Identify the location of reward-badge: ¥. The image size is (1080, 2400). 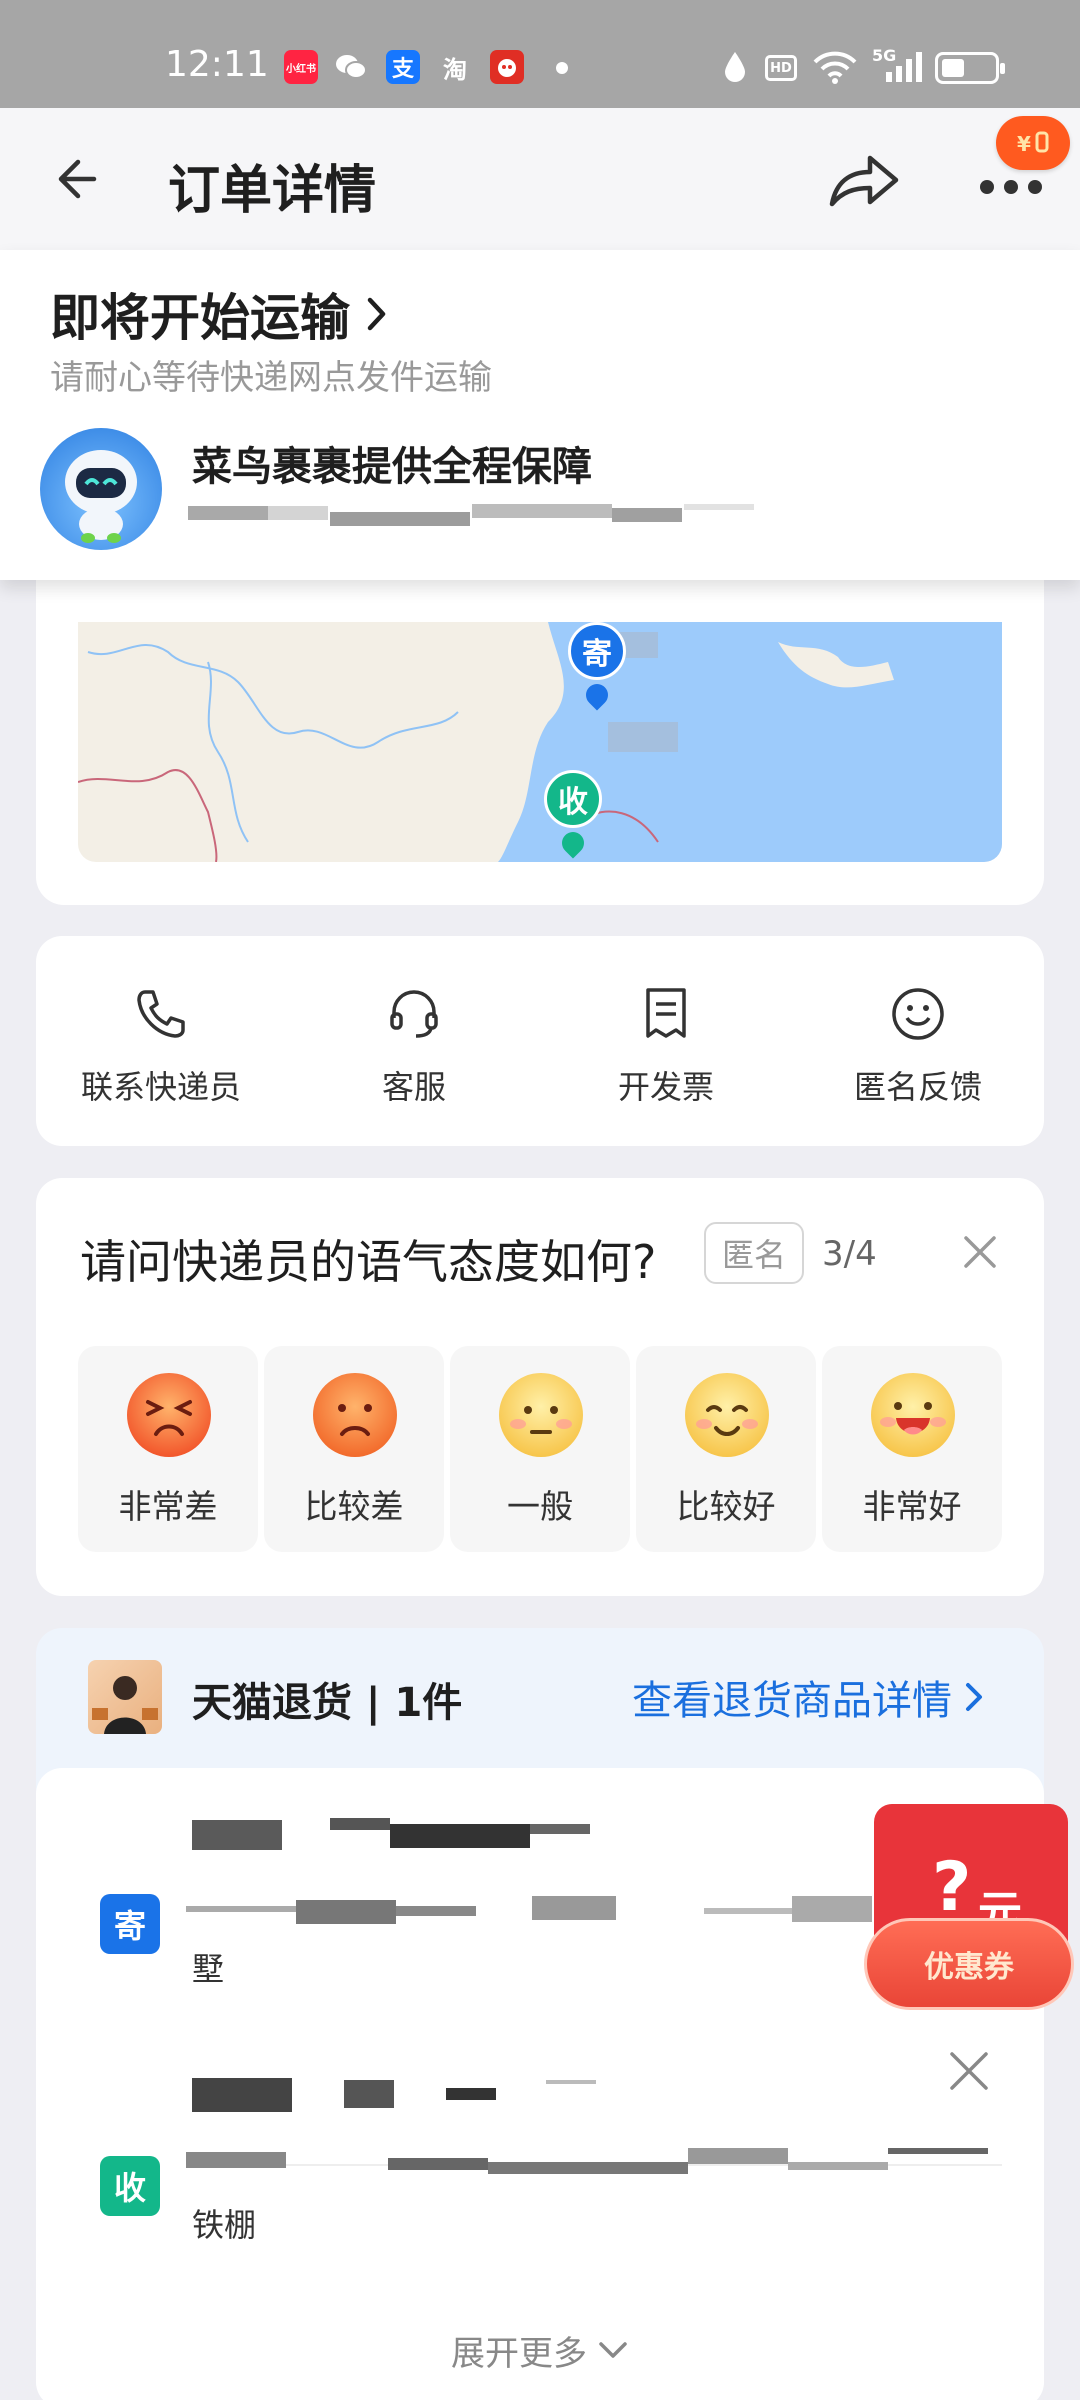
(1033, 143).